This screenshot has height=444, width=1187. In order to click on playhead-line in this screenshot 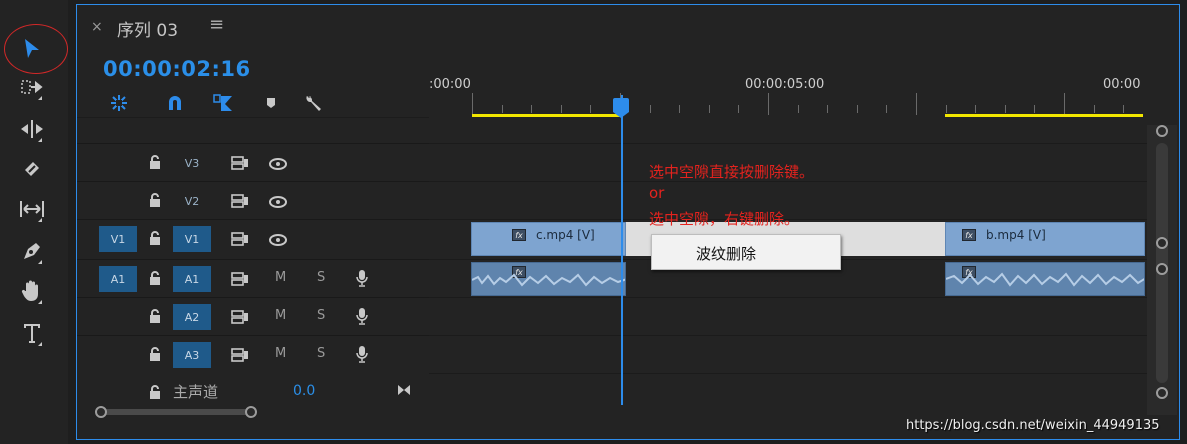, I will do `click(622, 250)`.